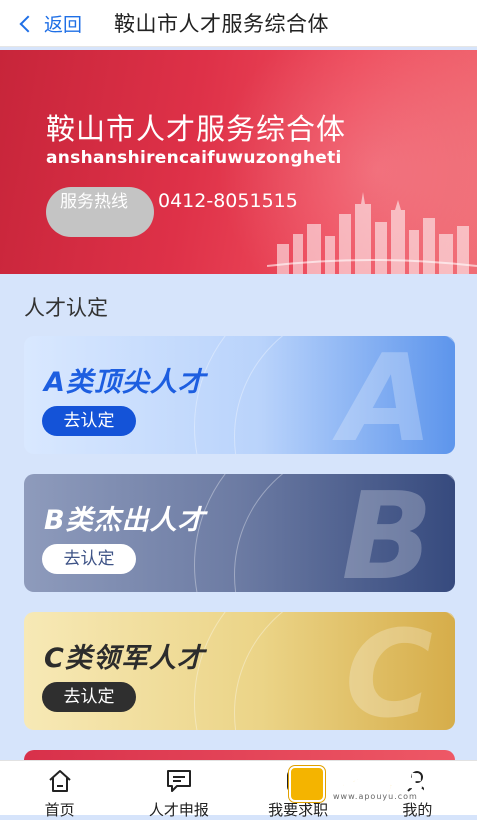 The width and height of the screenshot is (477, 820). What do you see at coordinates (194, 158) in the screenshot?
I see `banner-pinyin: anshanshirencaifuwuzongheti` at bounding box center [194, 158].